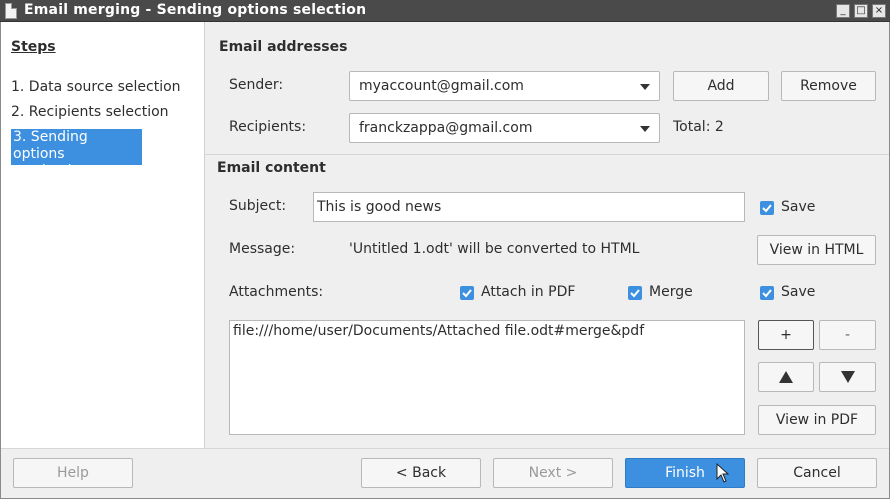  I want to click on minimize-icon: _, so click(843, 11).